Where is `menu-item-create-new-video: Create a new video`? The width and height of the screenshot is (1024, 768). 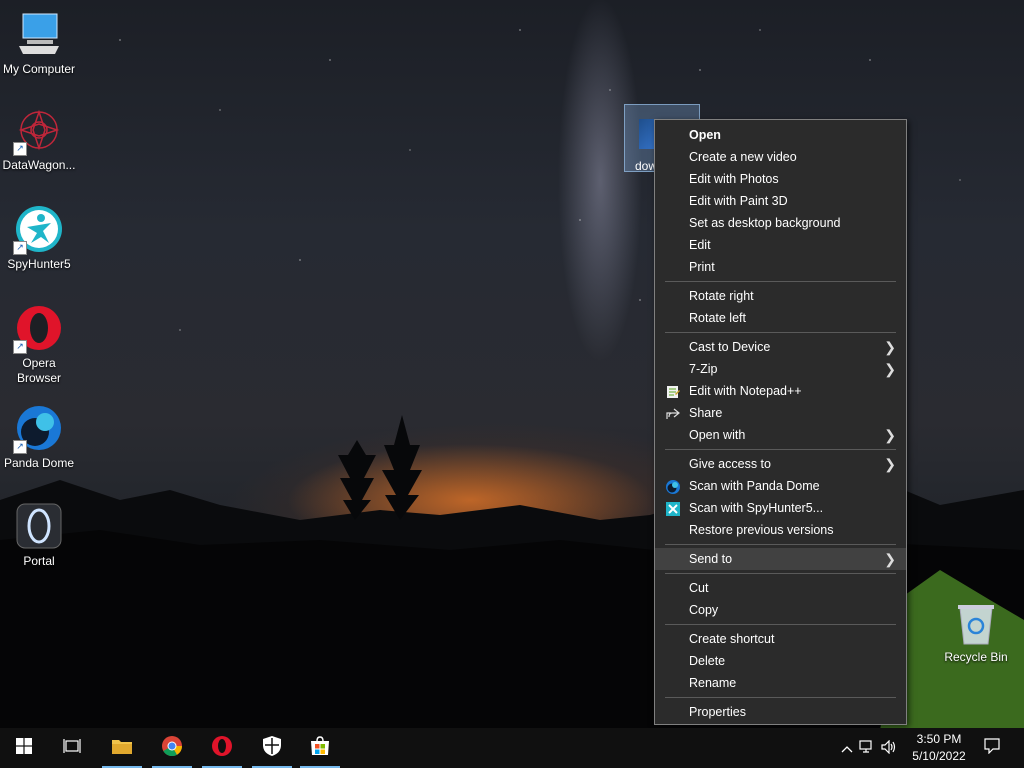
menu-item-create-new-video: Create a new video is located at coordinates (780, 157).